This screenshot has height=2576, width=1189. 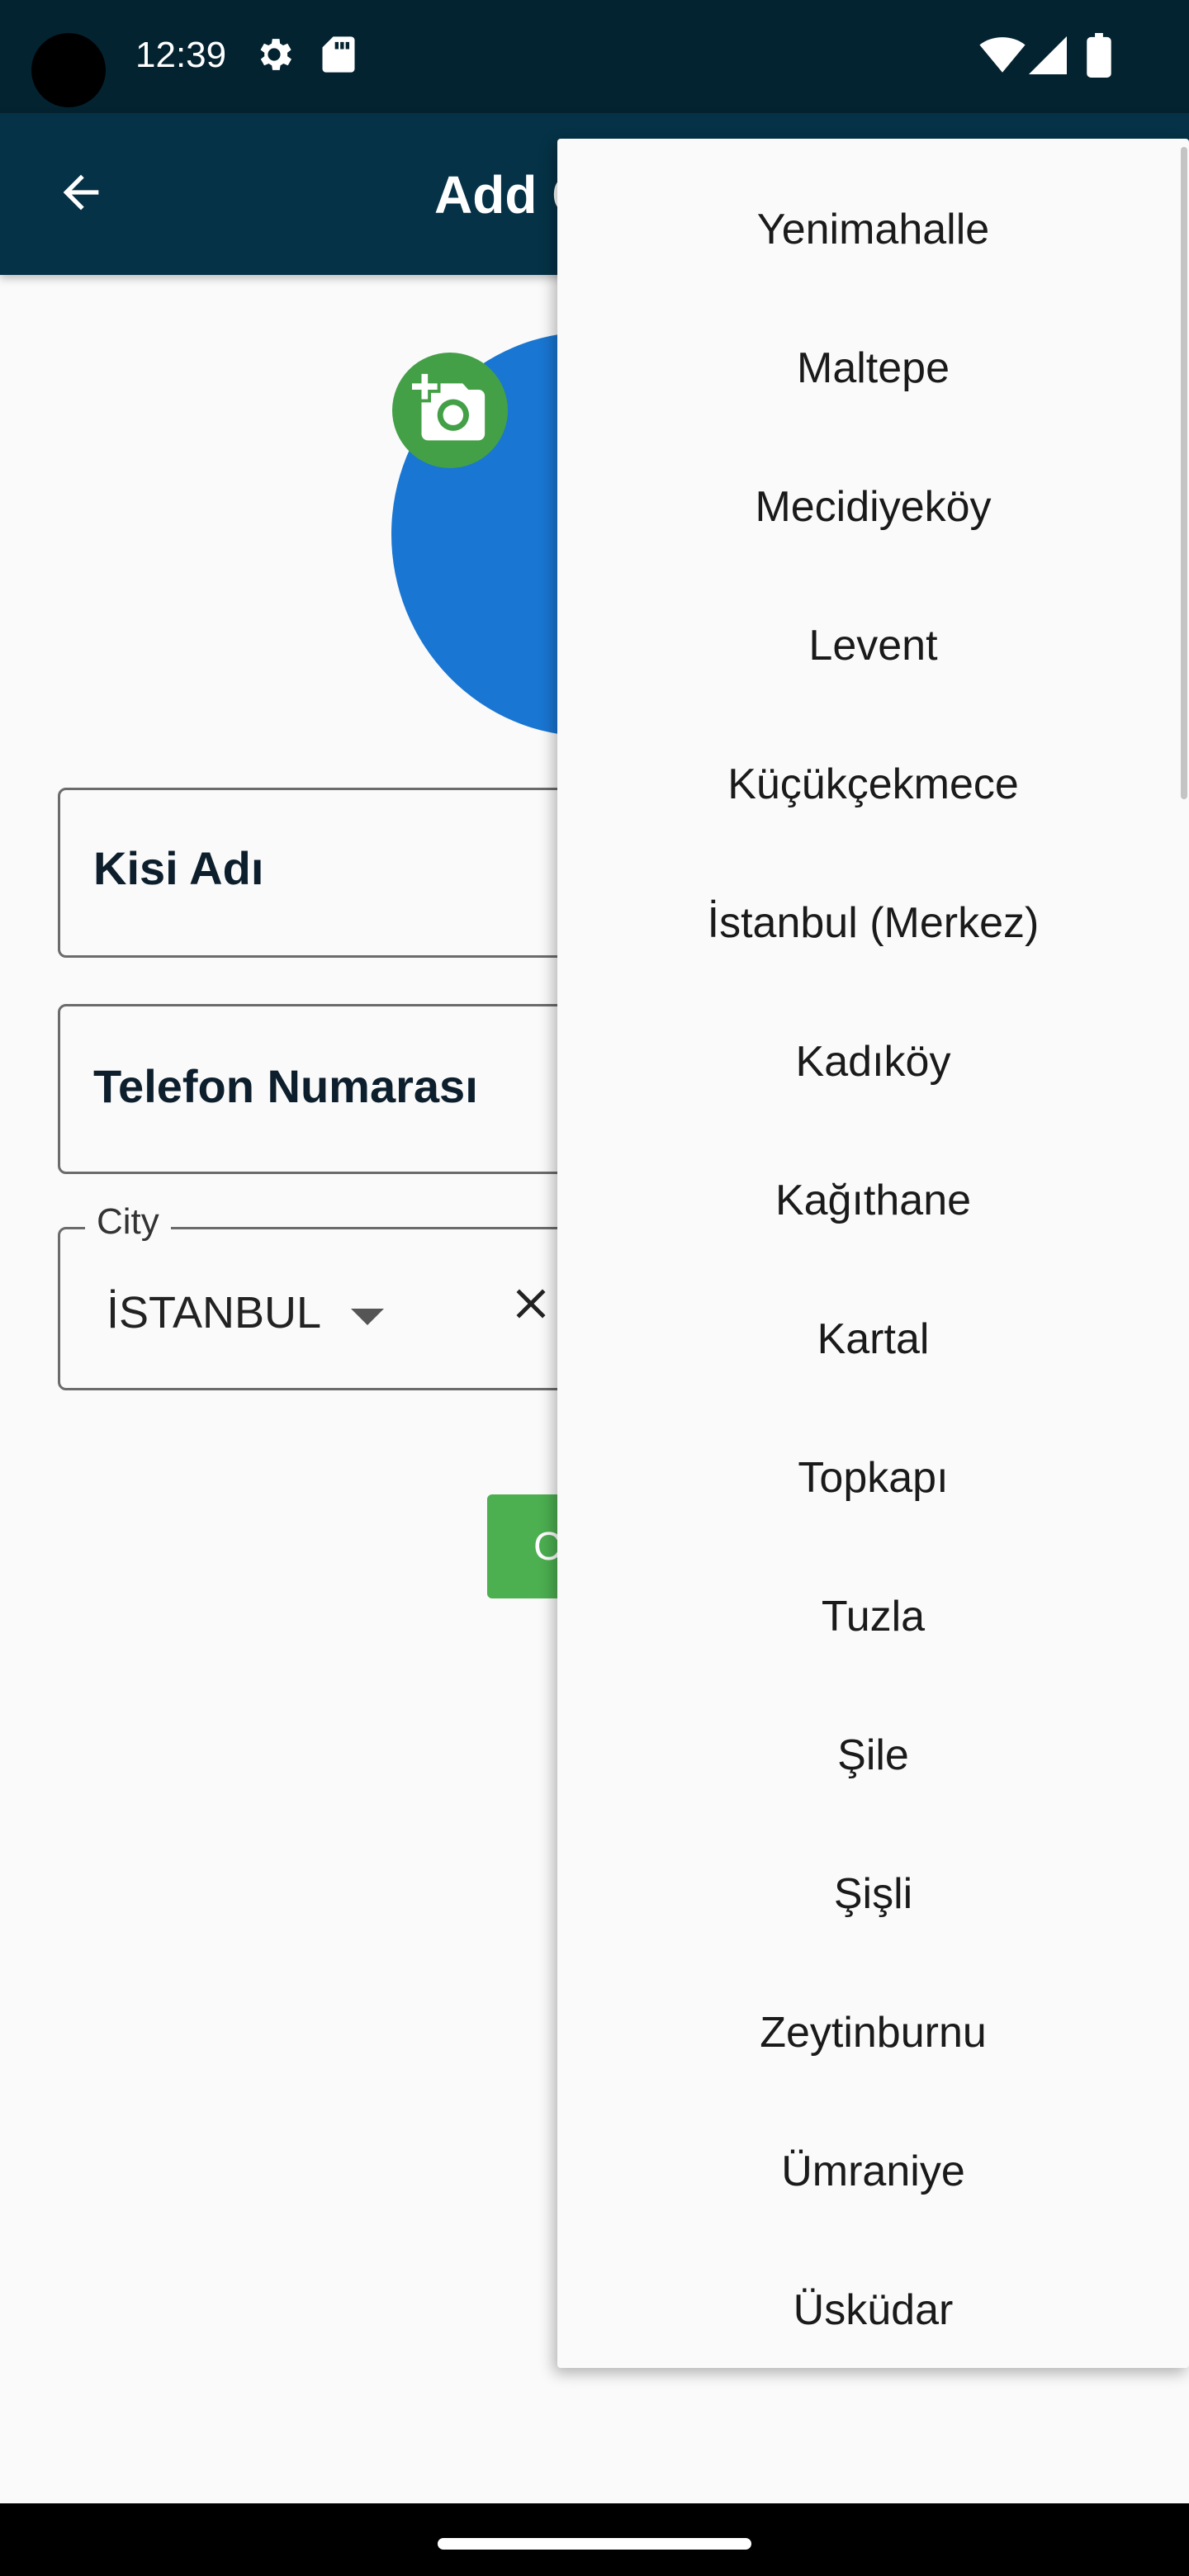 I want to click on menu-item-uskudar: Üsküdar, so click(x=873, y=2304).